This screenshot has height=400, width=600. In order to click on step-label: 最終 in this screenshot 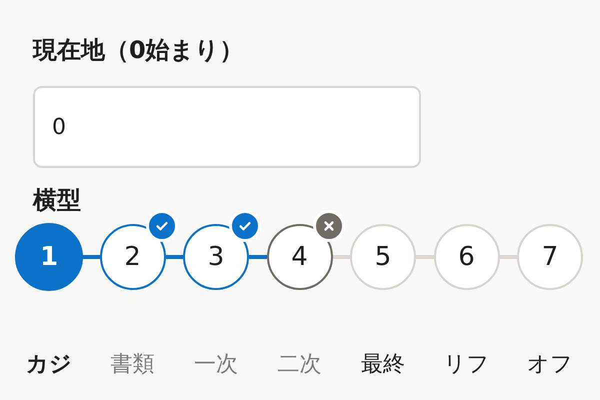, I will do `click(383, 364)`.